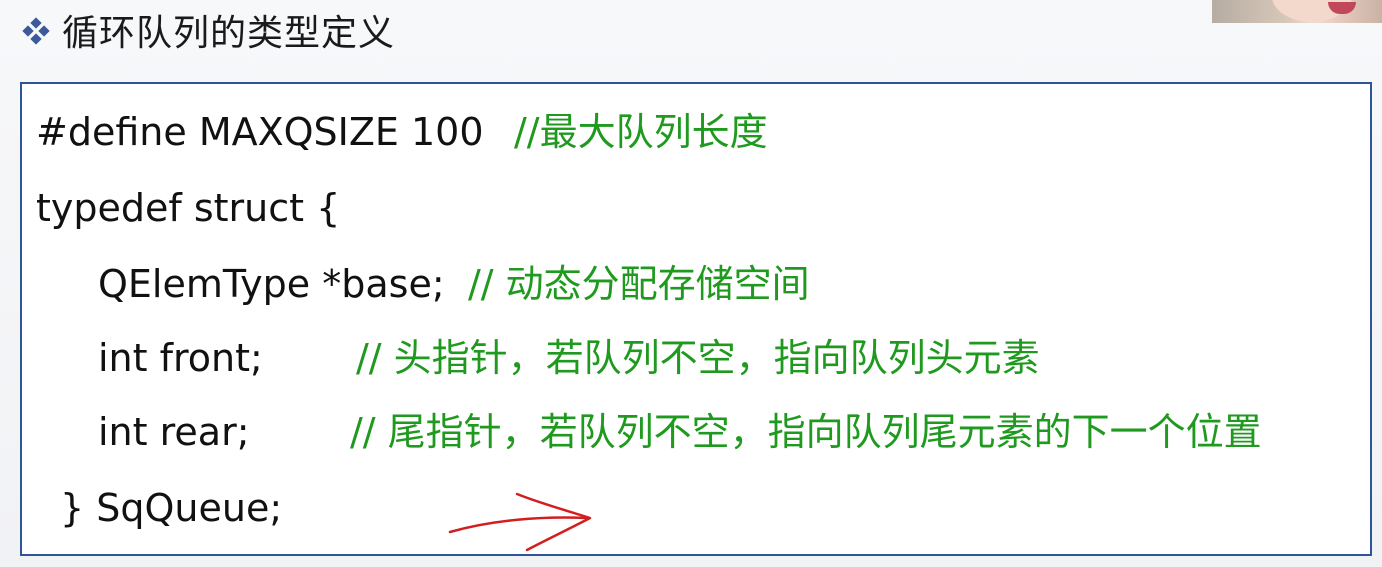 This screenshot has height=567, width=1382. Describe the element at coordinates (174, 432) in the screenshot. I see `code-text: int rear;` at that location.